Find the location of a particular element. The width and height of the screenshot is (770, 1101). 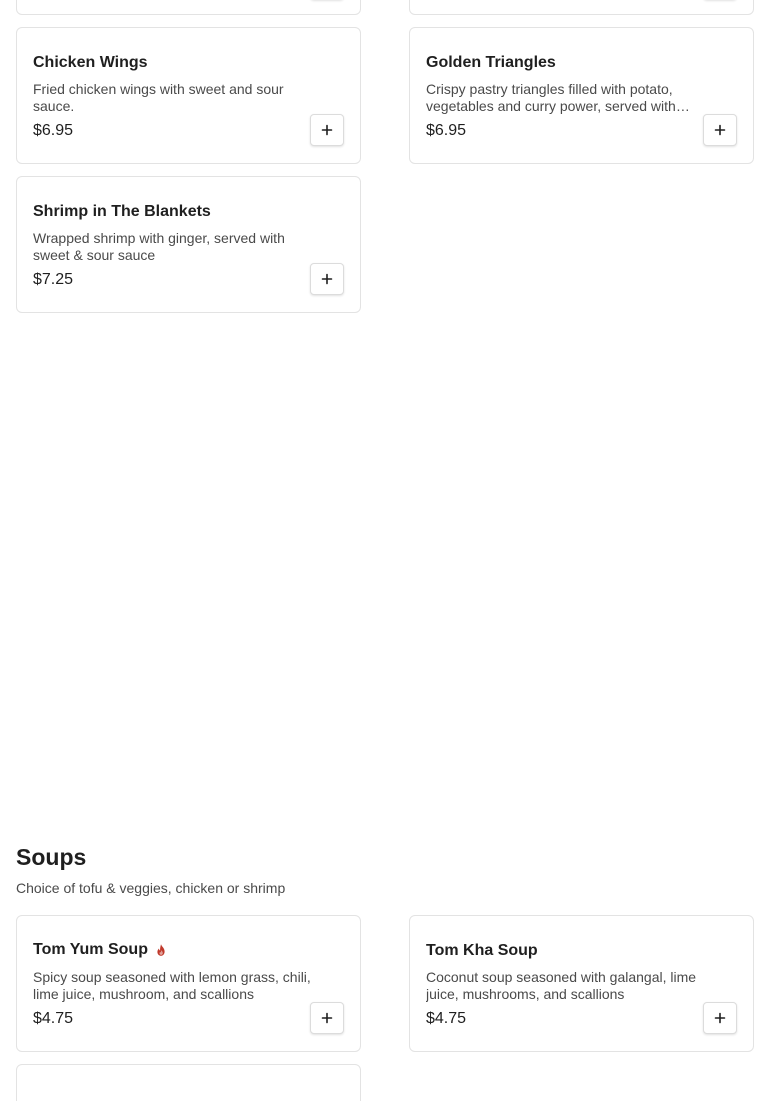

section-title: Soups is located at coordinates (51, 857).